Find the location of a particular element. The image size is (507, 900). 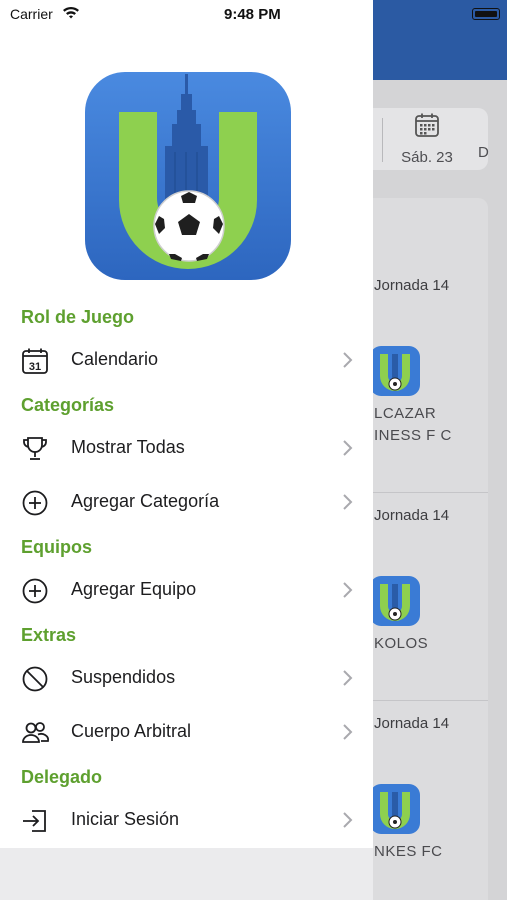

date-next-label: D is located at coordinates (483, 152).